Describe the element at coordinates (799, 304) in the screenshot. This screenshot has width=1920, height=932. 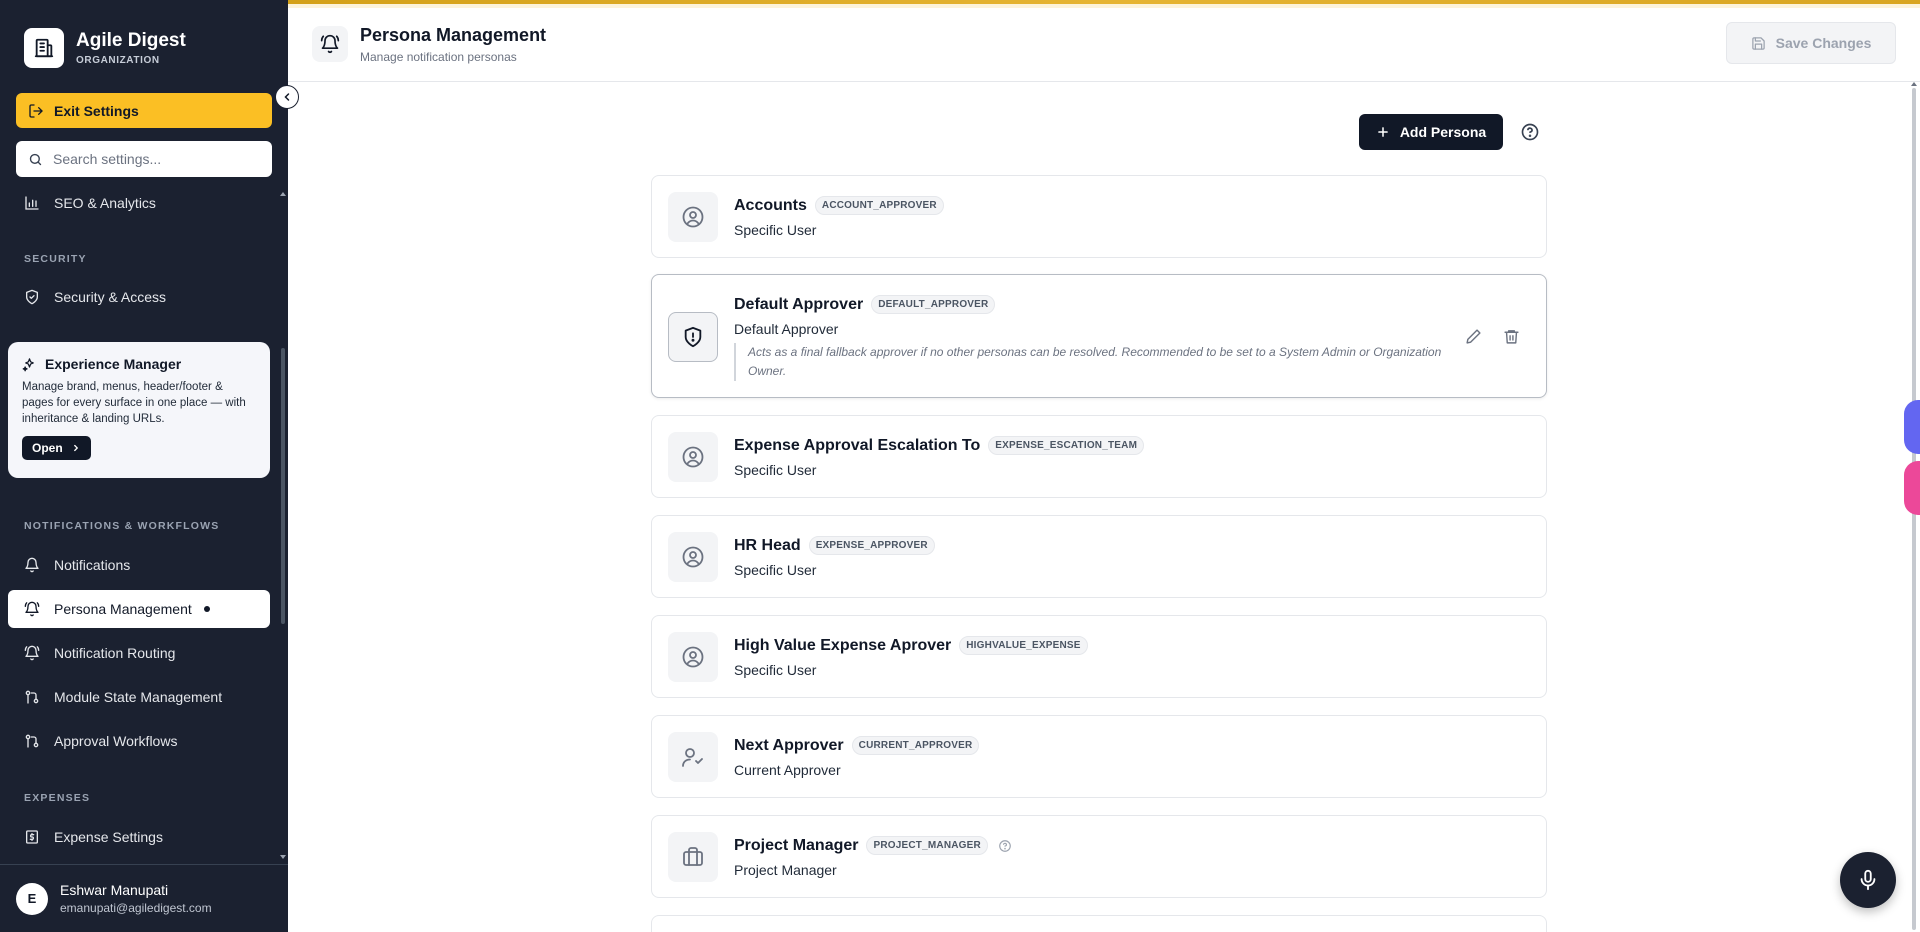
I see `persona-name: Default Approver` at that location.